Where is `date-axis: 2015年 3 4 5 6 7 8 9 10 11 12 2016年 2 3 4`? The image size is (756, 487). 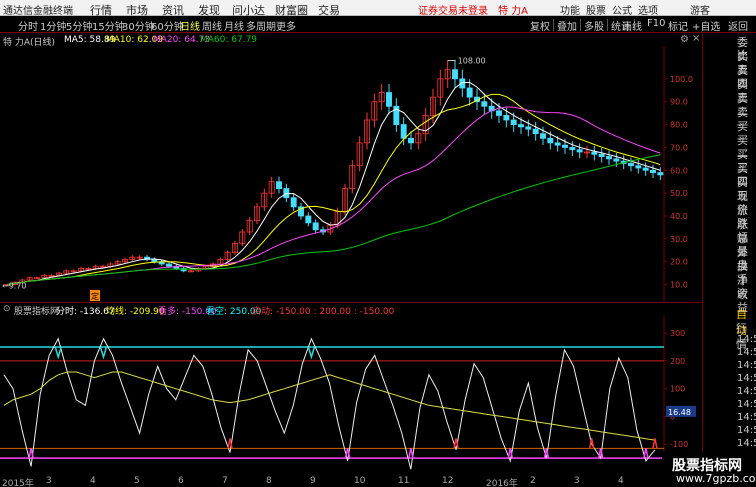
date-axis: 2015年 3 4 5 6 7 8 9 10 11 12 2016年 2 3 4 is located at coordinates (351, 481).